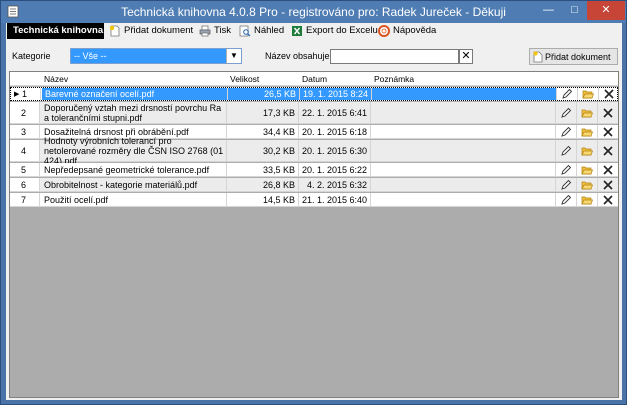  I want to click on cell-date: 20. 1. 2015 6:18, so click(335, 131).